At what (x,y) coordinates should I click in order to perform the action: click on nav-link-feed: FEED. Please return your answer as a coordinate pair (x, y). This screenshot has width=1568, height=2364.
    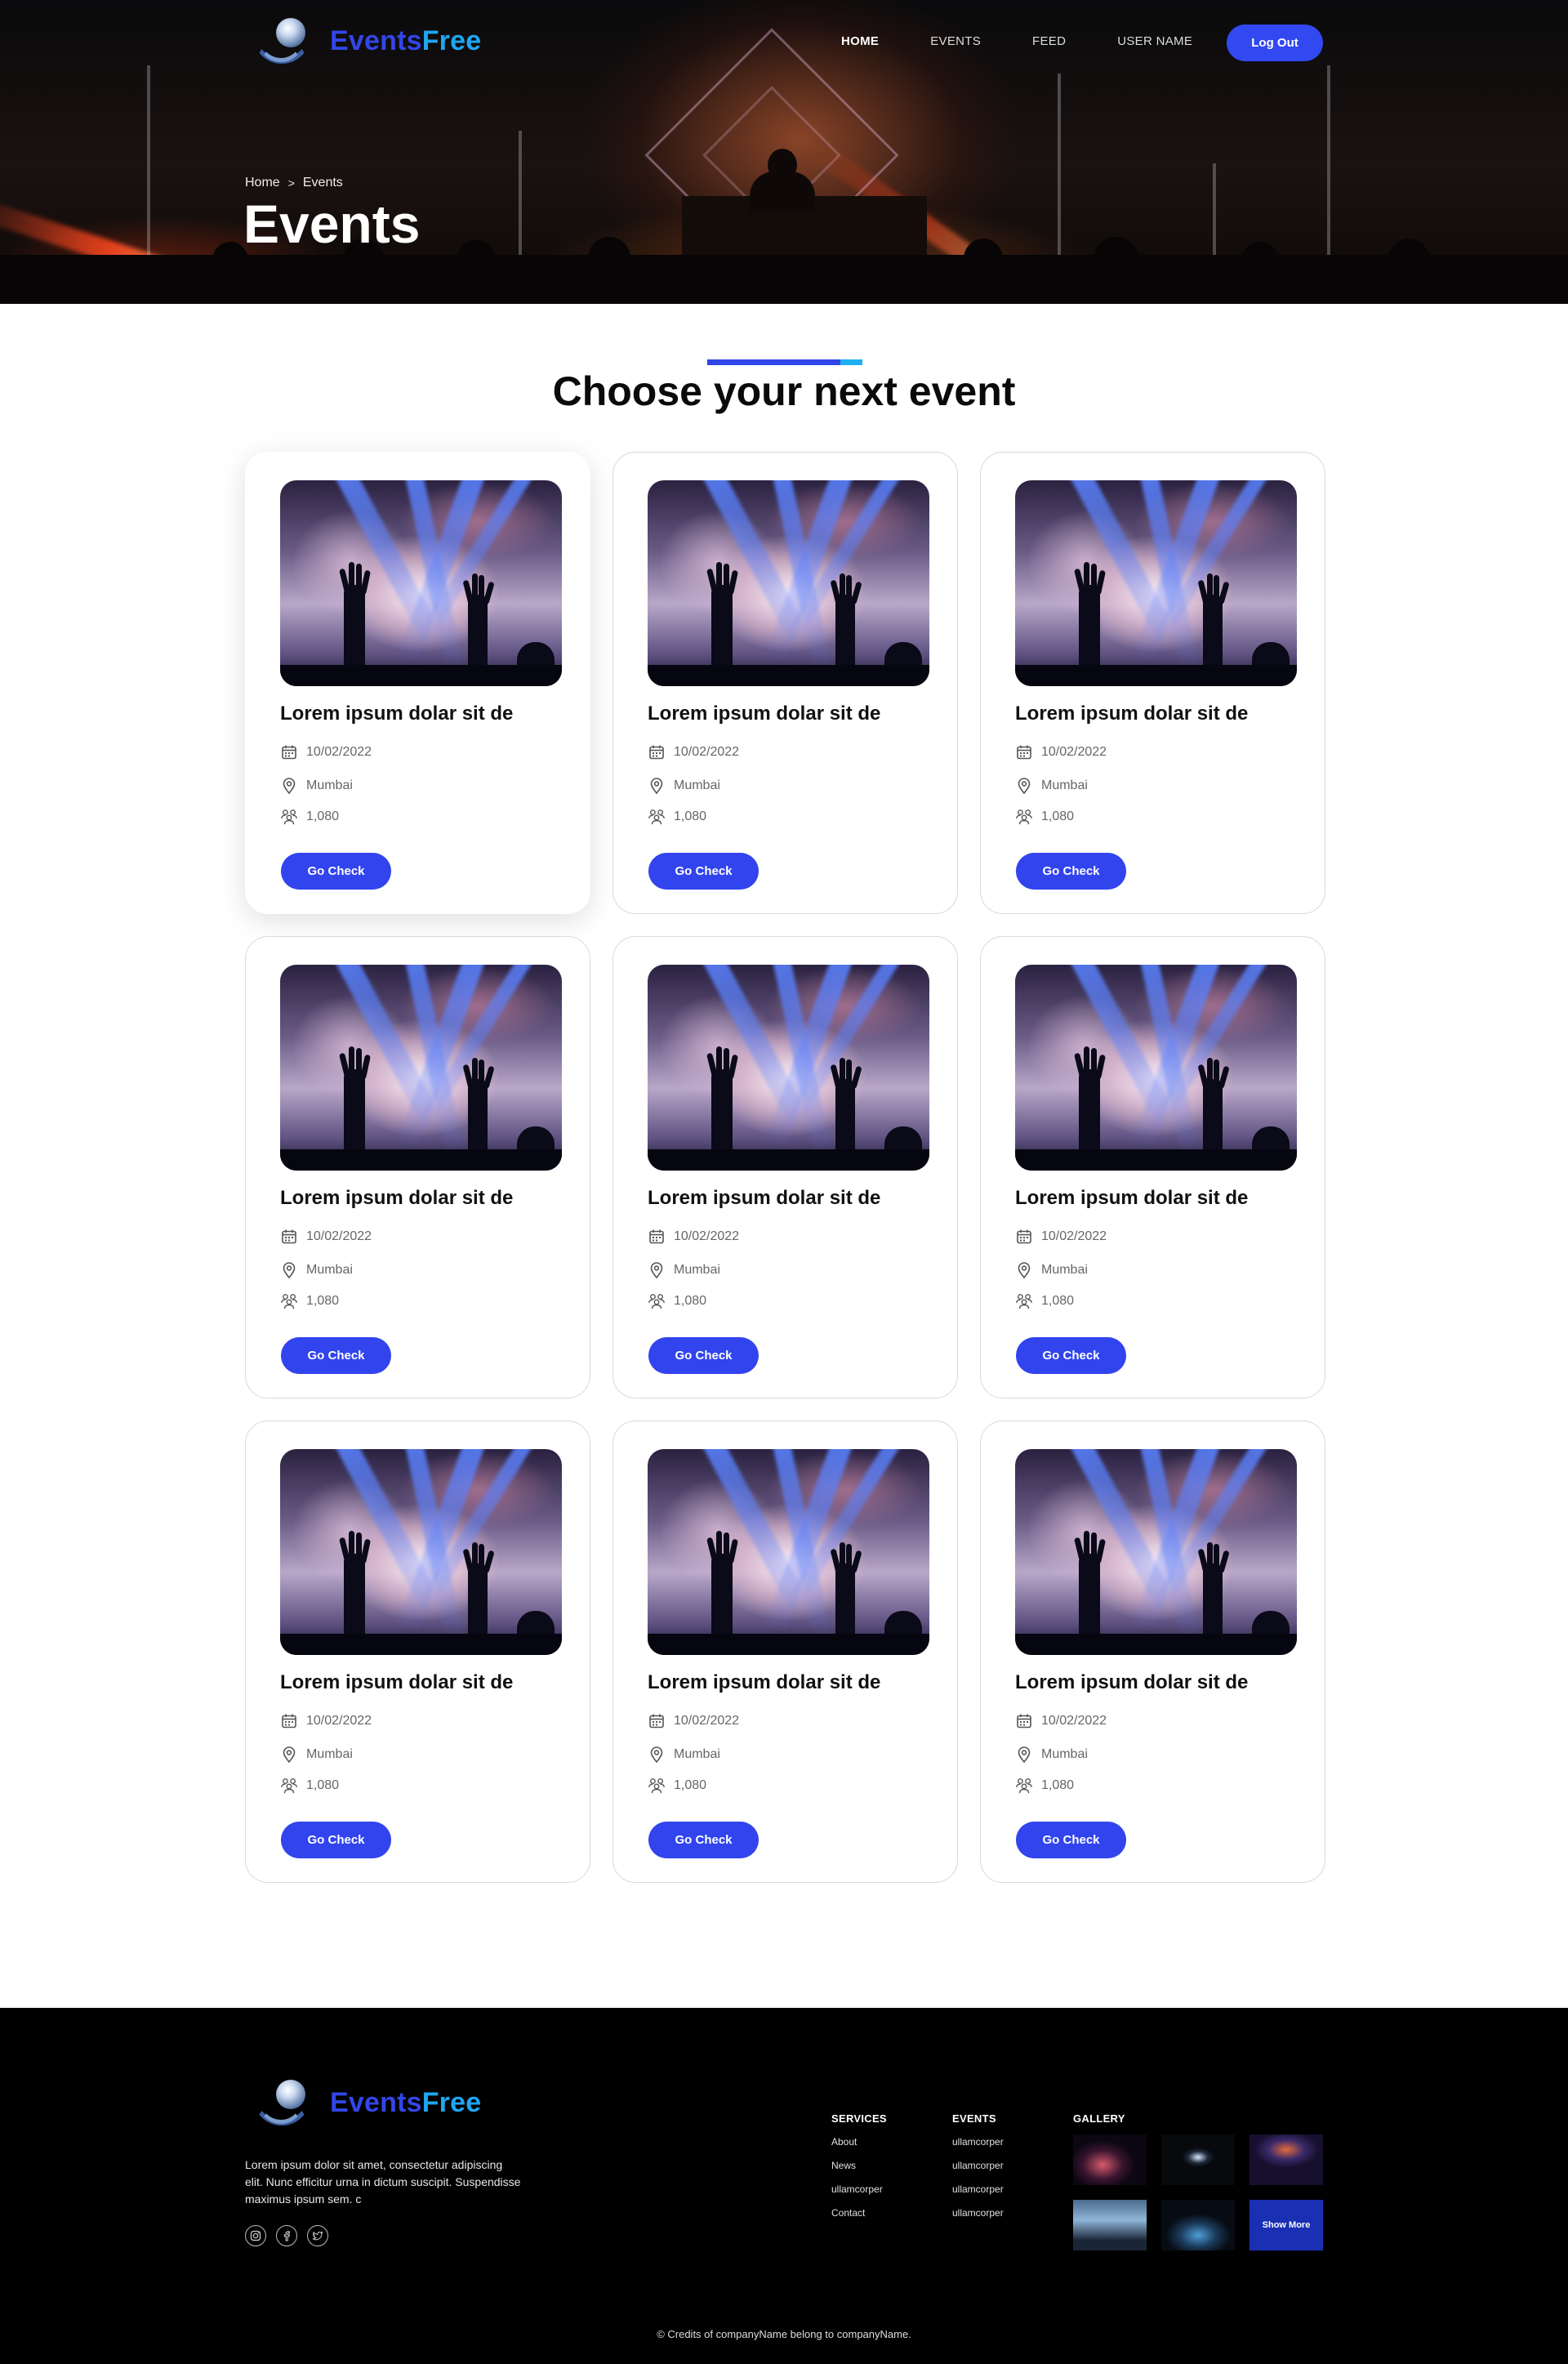
    Looking at the image, I should click on (1049, 41).